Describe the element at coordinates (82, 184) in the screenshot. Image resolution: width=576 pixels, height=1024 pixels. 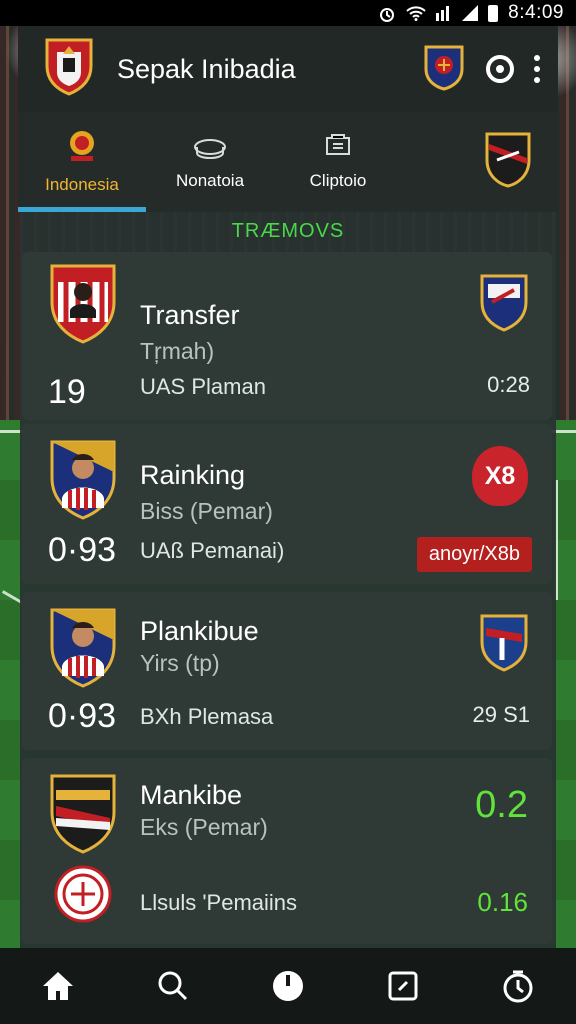
I see `tab-label: Indonesia` at that location.